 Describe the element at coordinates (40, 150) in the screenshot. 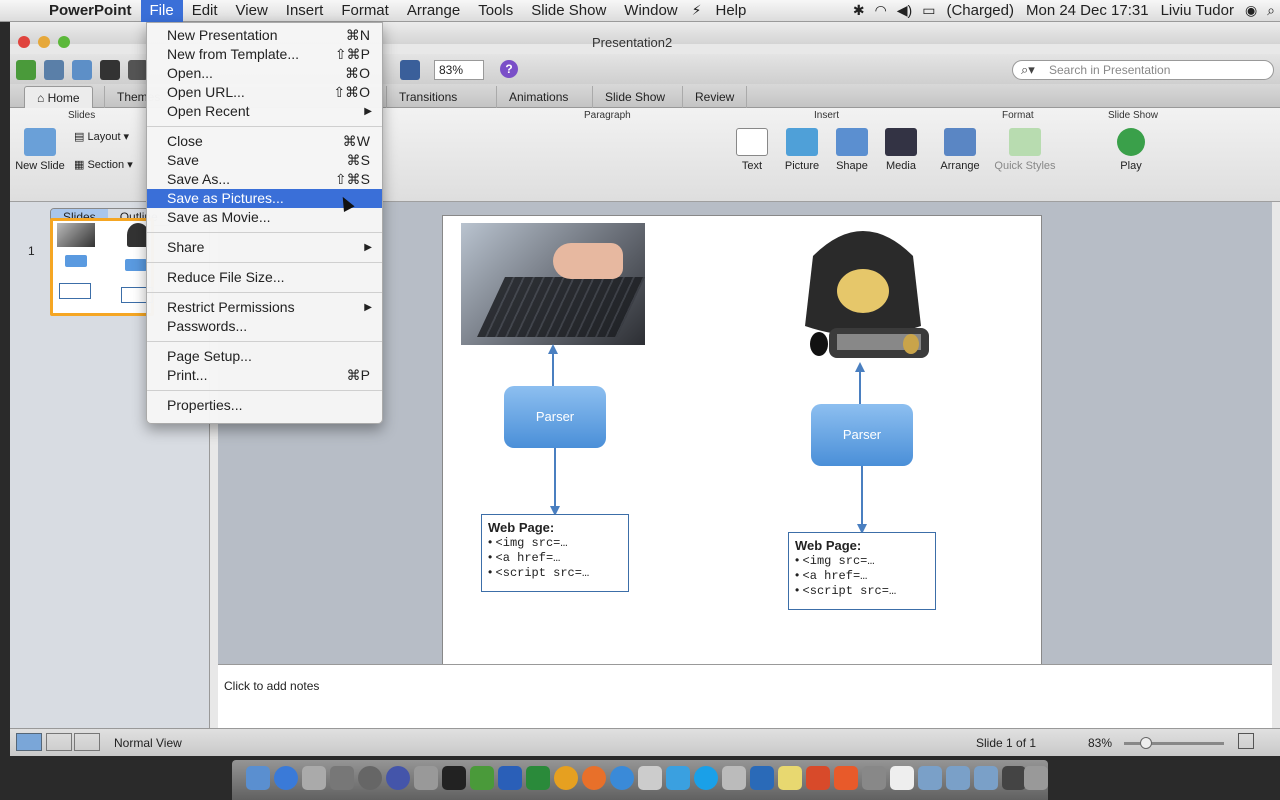

I see `new-slide-button: New Slide` at that location.